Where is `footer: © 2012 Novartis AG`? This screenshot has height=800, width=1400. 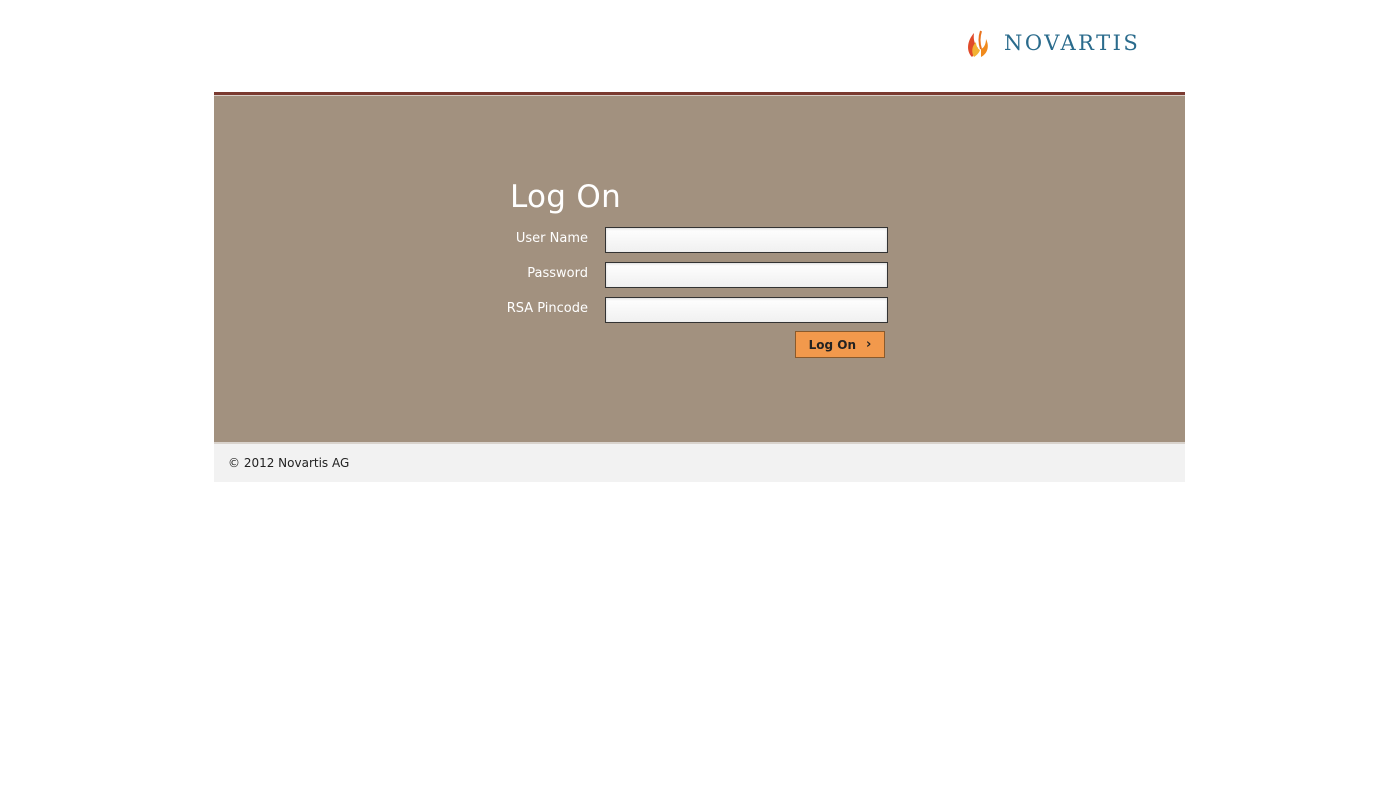 footer: © 2012 Novartis AG is located at coordinates (699, 463).